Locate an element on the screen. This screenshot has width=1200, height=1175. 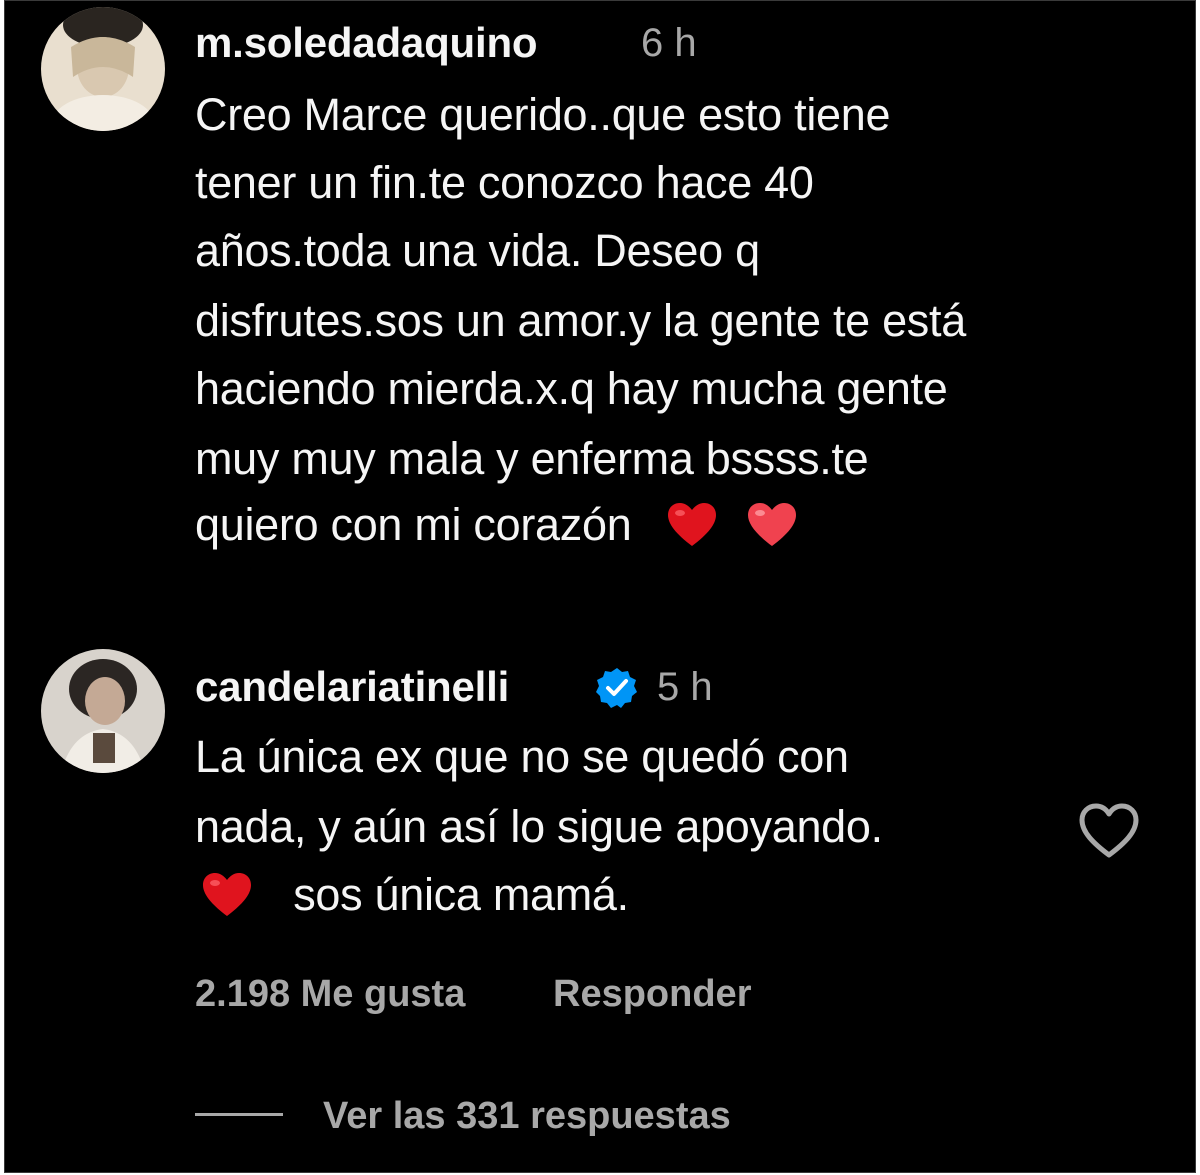
replies-divider is located at coordinates (239, 1114).